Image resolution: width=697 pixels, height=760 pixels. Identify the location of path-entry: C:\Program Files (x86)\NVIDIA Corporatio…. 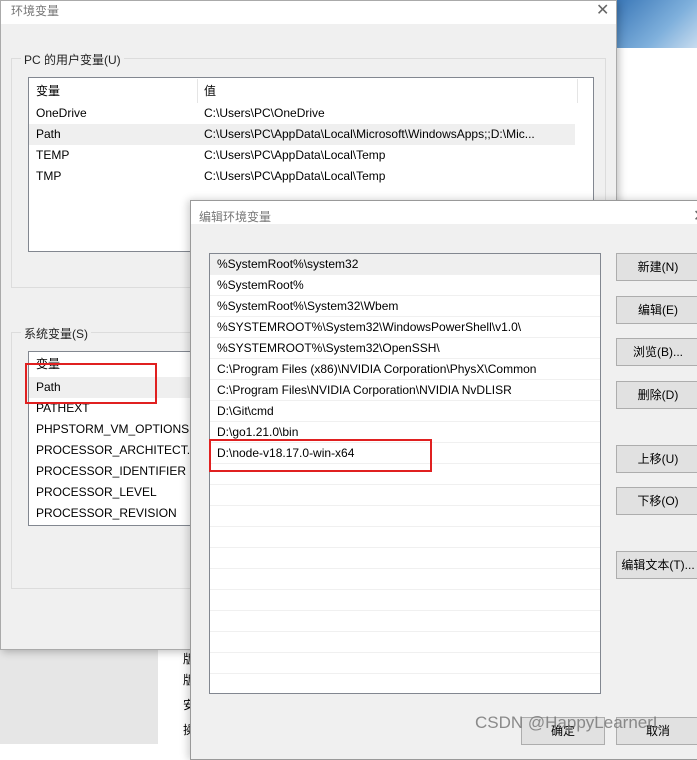
(405, 369).